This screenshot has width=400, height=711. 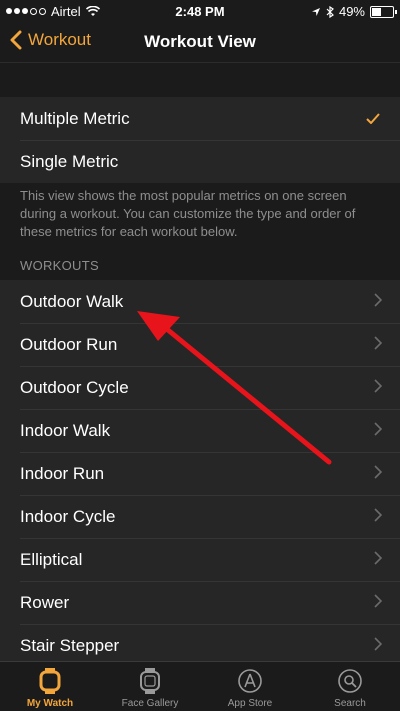 I want to click on battery-percentage: 49%, so click(x=351, y=11).